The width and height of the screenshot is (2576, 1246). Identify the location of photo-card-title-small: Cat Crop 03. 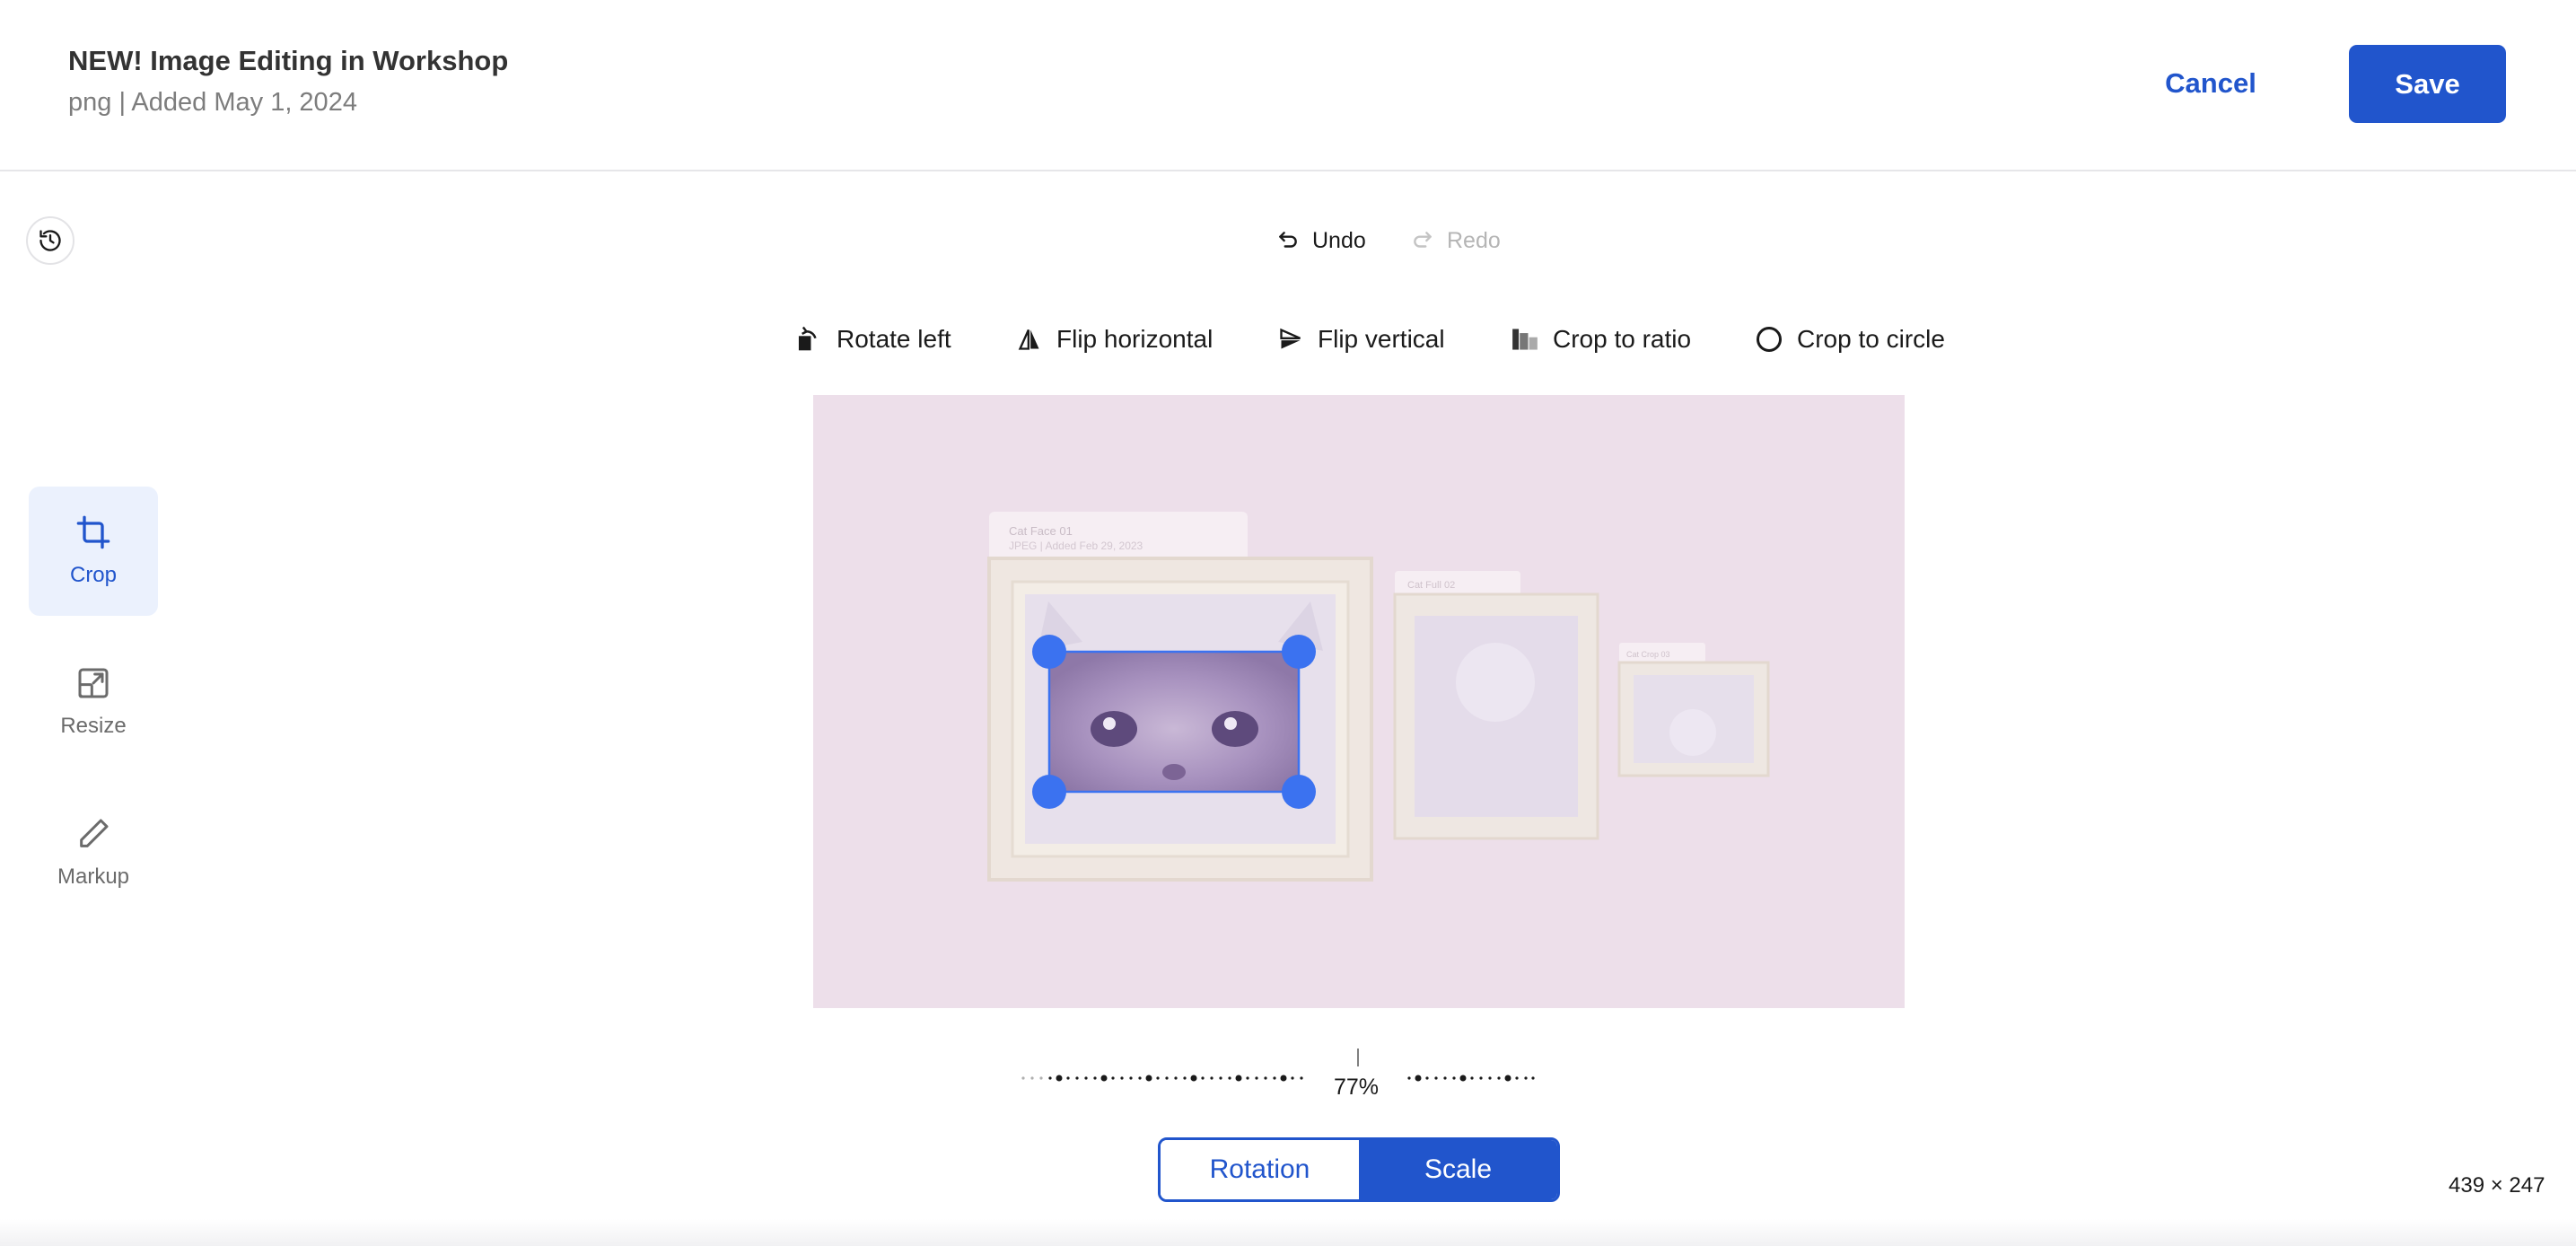
(1648, 654).